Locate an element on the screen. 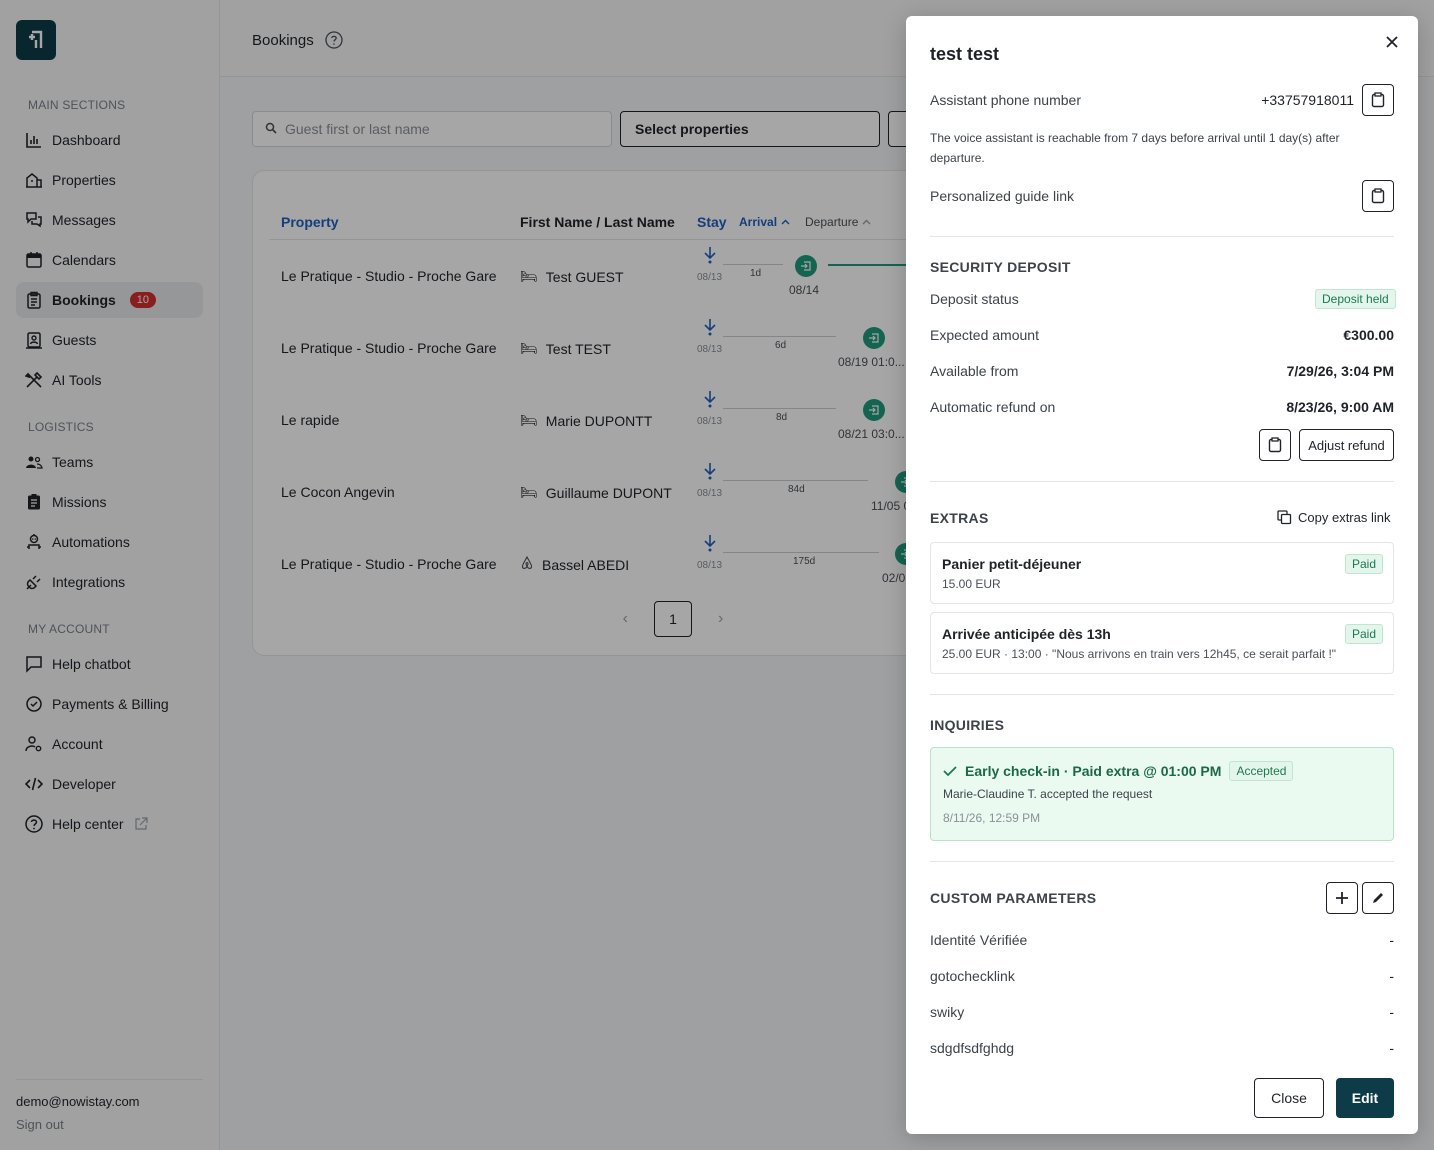 The image size is (1434, 1150). inquiry-status-badge: Accepted is located at coordinates (1261, 771).